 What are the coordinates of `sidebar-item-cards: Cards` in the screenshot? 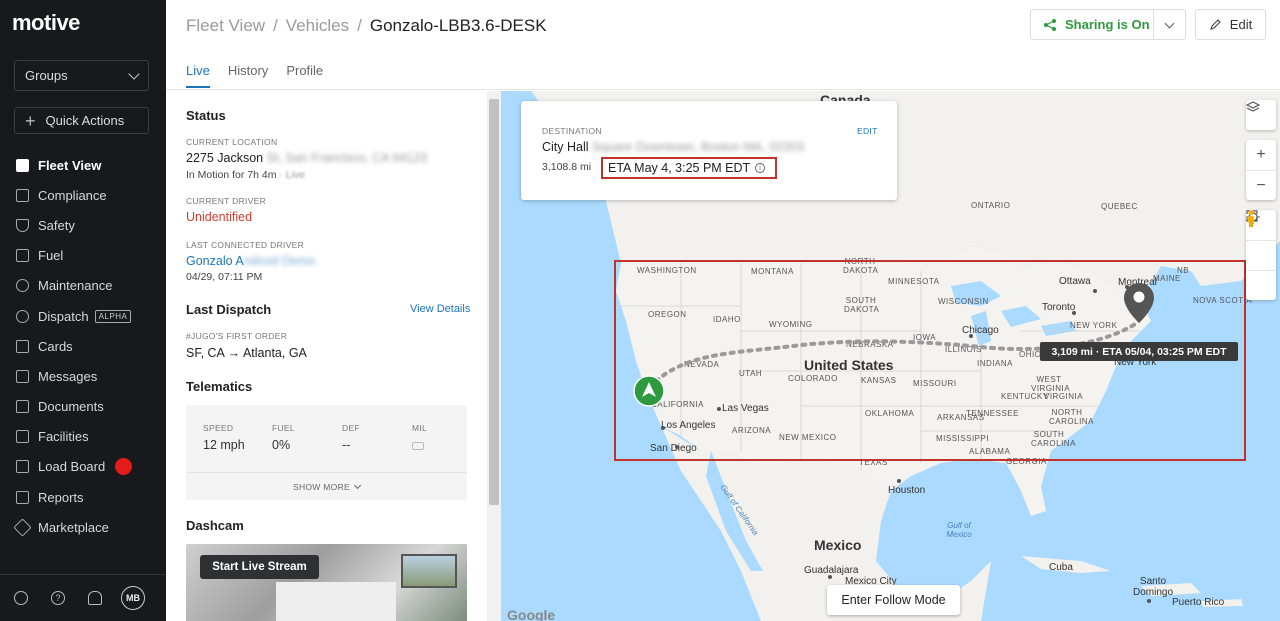 It's located at (83, 346).